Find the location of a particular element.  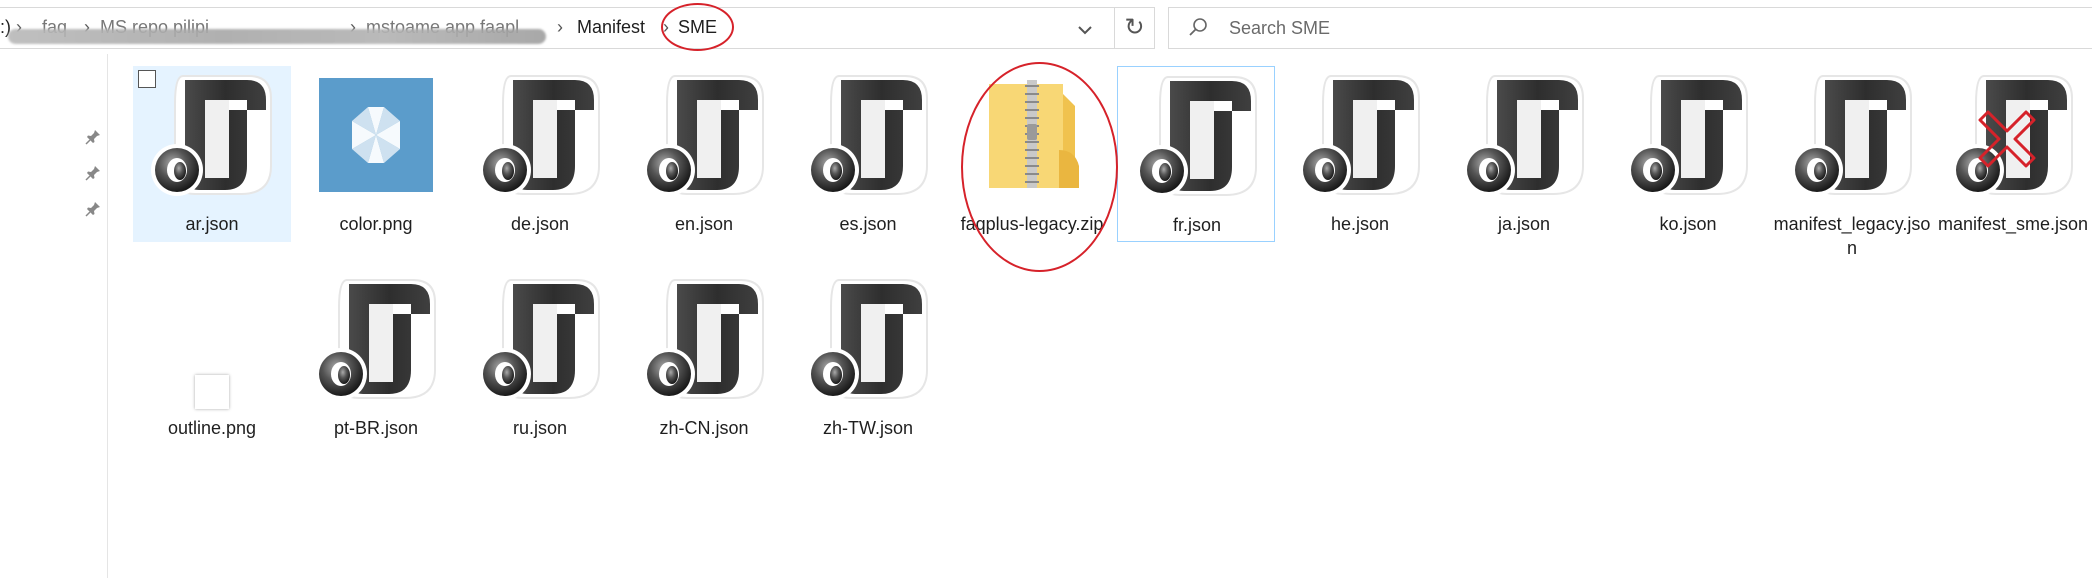

file-item: pt-BR.json is located at coordinates (376, 358).